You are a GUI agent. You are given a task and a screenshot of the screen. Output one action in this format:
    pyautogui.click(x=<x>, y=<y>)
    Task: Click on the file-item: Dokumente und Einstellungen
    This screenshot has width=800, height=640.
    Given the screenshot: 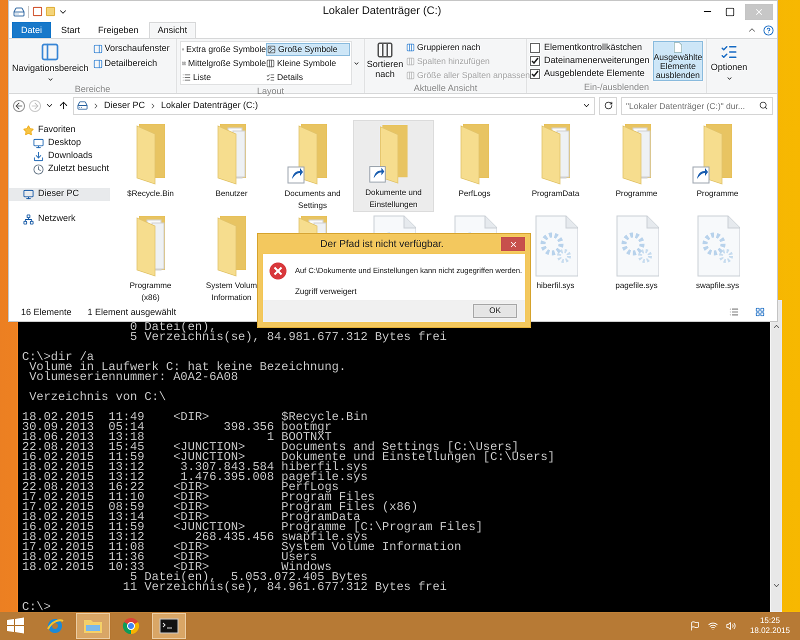 What is the action you would take?
    pyautogui.click(x=393, y=166)
    